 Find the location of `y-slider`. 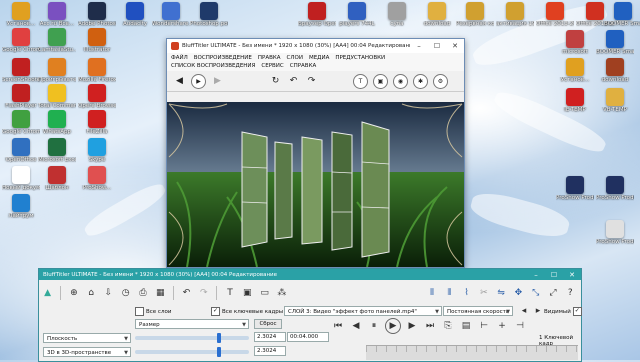

y-slider is located at coordinates (192, 352).